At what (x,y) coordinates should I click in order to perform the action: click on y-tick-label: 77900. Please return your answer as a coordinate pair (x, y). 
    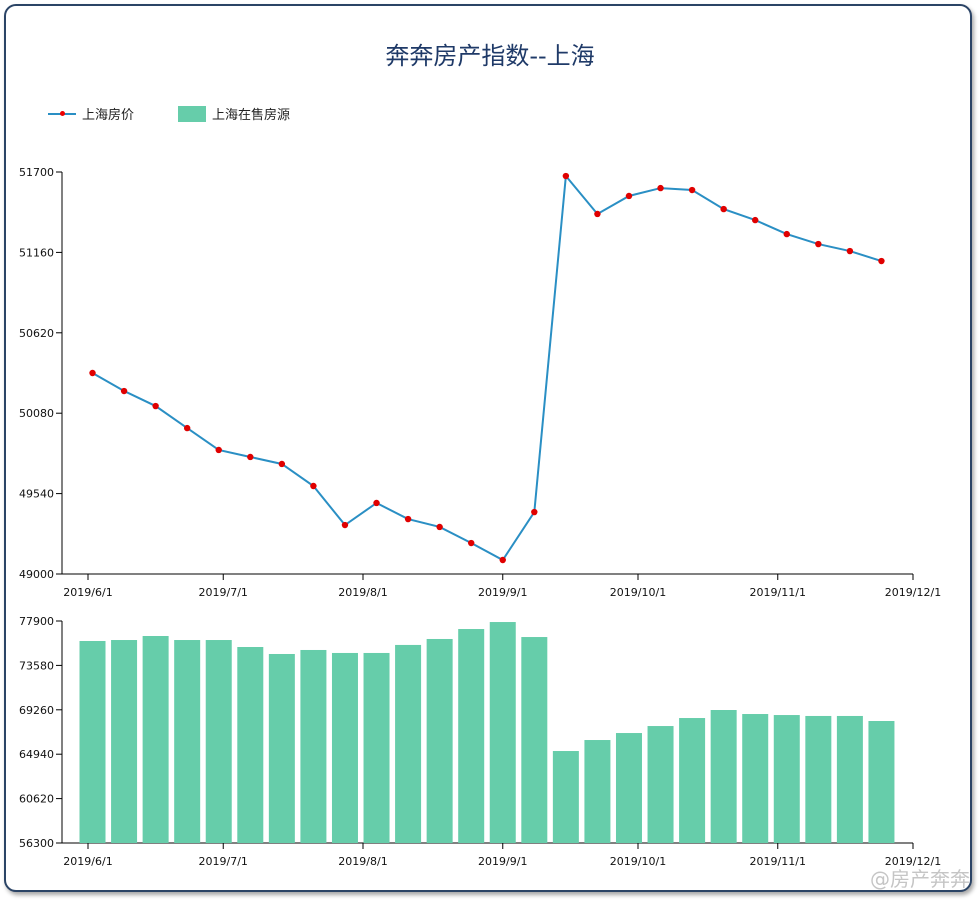
    Looking at the image, I should click on (36, 621).